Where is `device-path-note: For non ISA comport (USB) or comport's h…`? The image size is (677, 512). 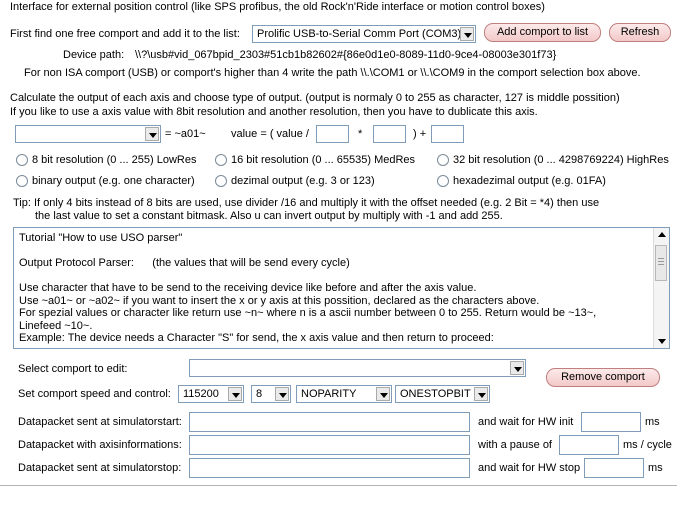 device-path-note: For non ISA comport (USB) or comport's h… is located at coordinates (332, 73).